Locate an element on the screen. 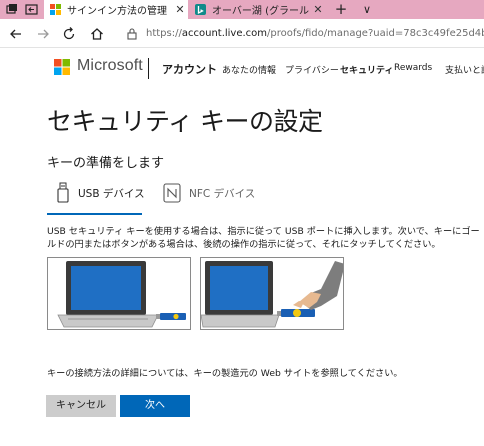 Image resolution: width=484 pixels, height=446 pixels. nav-rewards: Rewards is located at coordinates (413, 68).